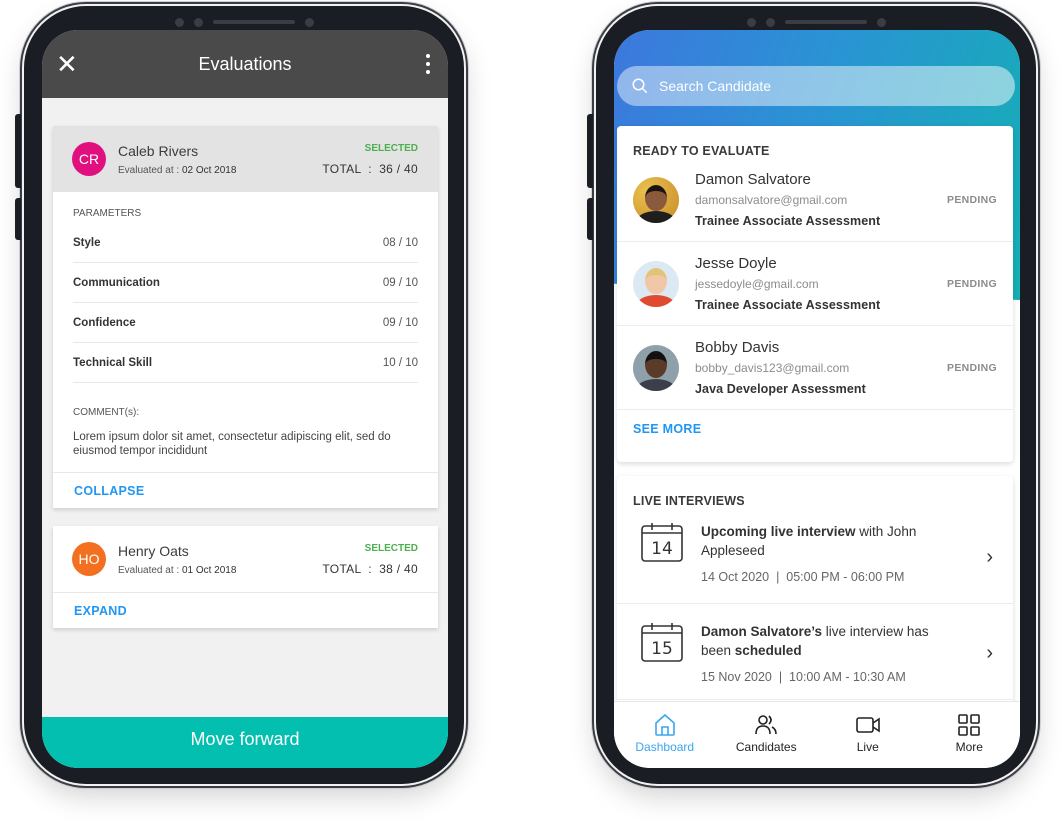  I want to click on move-forward-button: Move forward, so click(245, 742).